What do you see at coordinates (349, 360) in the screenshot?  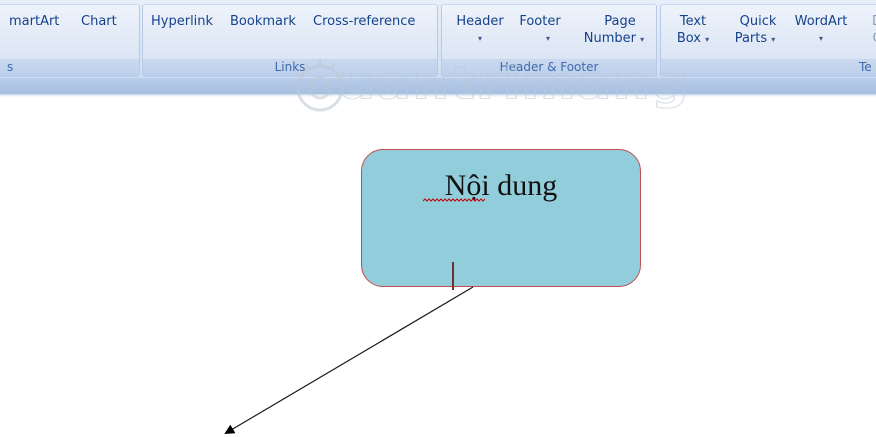 I see `arrow-line` at bounding box center [349, 360].